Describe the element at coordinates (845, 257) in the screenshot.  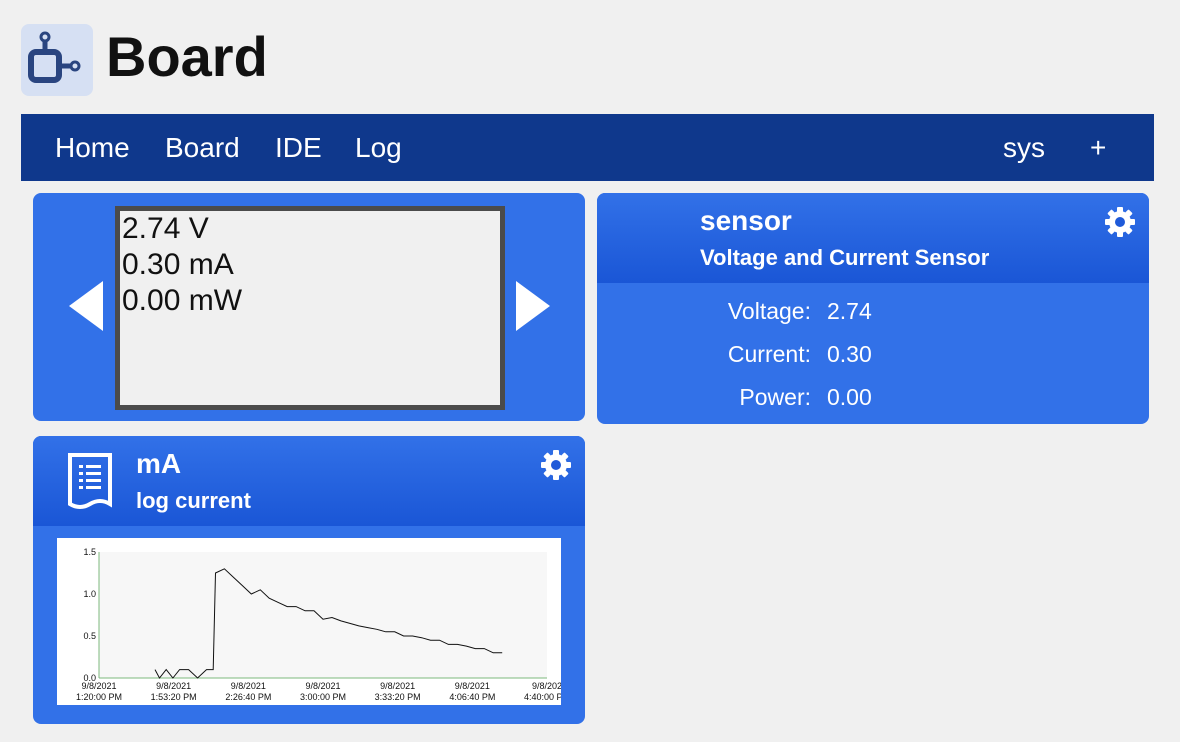
I see `sensor-subtitle: Voltage and Current Sensor` at that location.